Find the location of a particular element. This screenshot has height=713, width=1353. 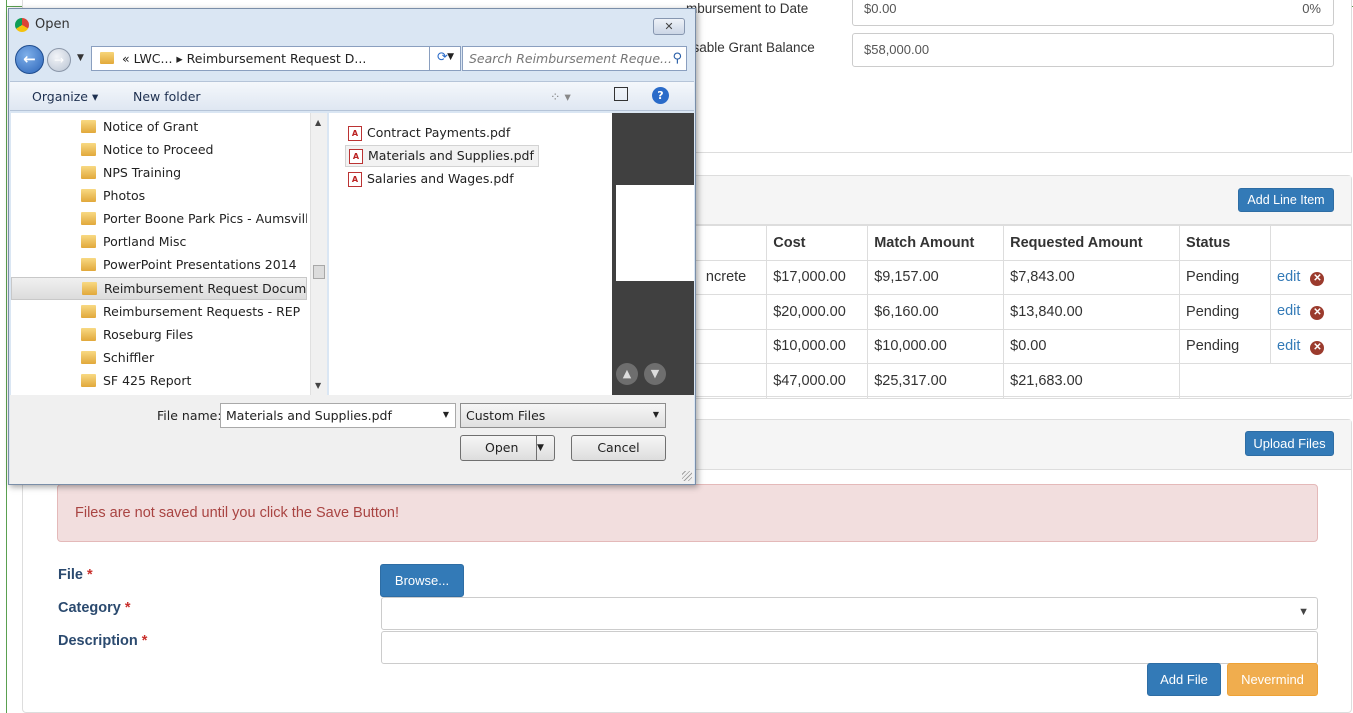

preview-page-thumbnail is located at coordinates (655, 233).